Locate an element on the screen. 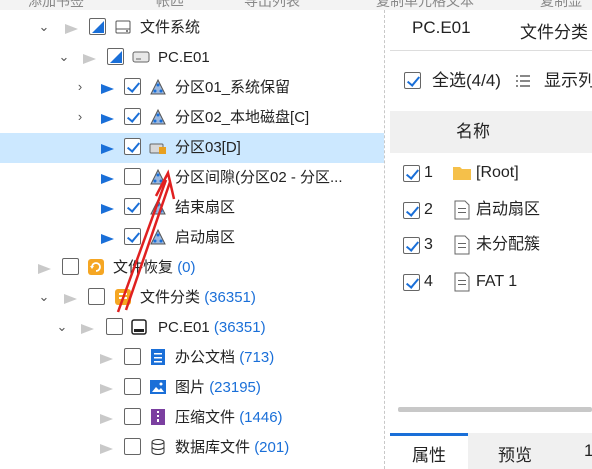 The width and height of the screenshot is (592, 469). row-name: 启动扇区 is located at coordinates (508, 209).